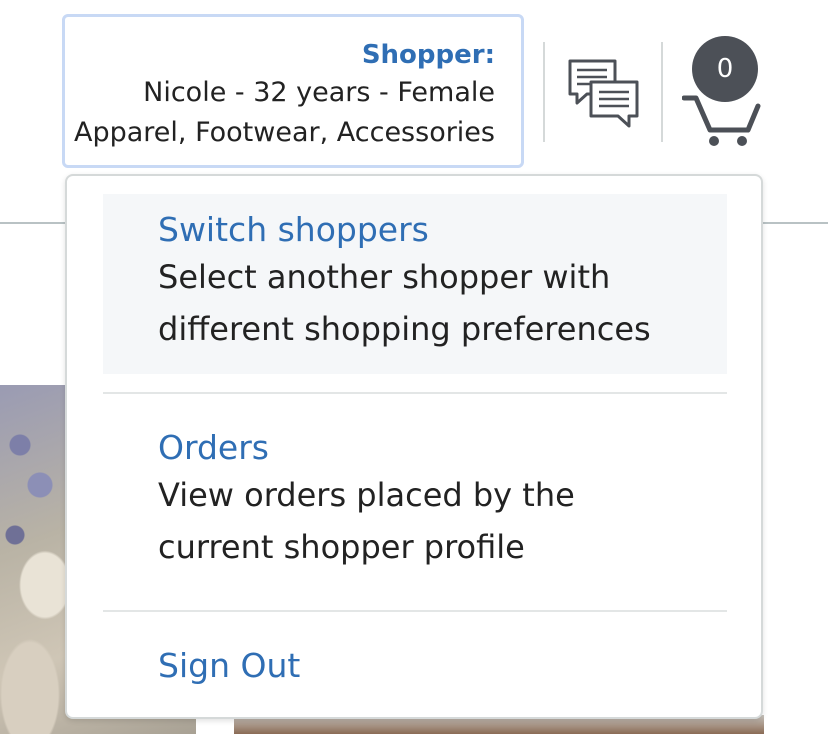 The height and width of the screenshot is (734, 828). Describe the element at coordinates (415, 668) in the screenshot. I see `menu-item-sign-out: Sign Out` at that location.